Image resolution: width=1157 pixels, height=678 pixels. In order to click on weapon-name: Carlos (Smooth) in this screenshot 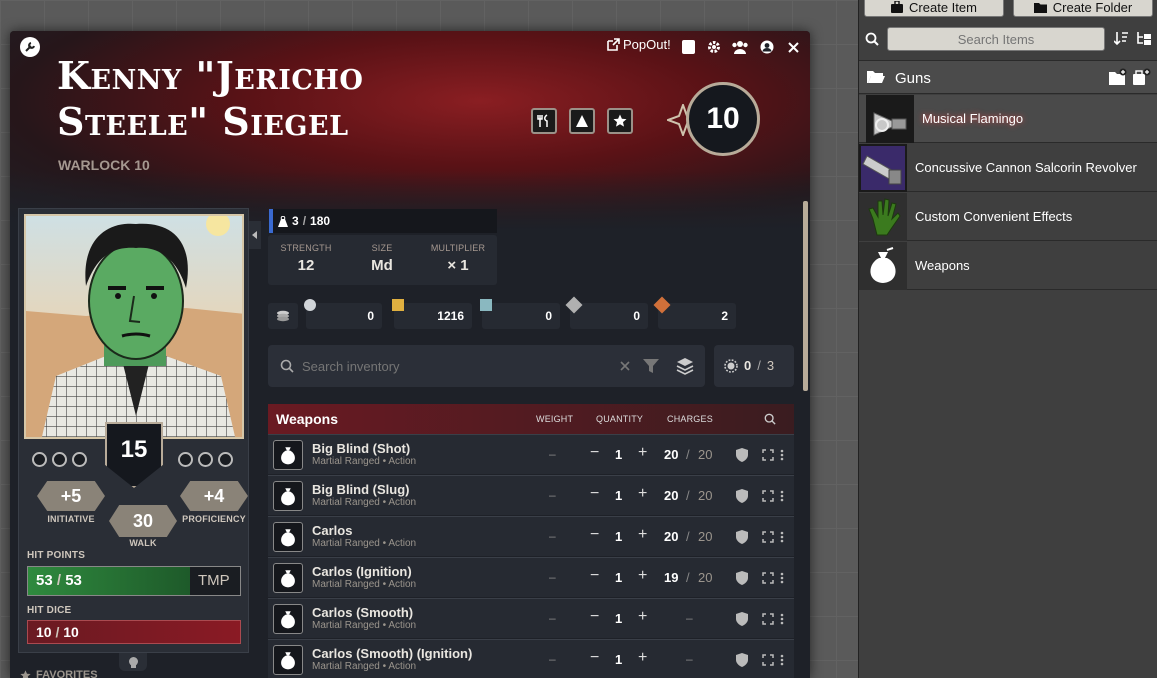, I will do `click(362, 612)`.